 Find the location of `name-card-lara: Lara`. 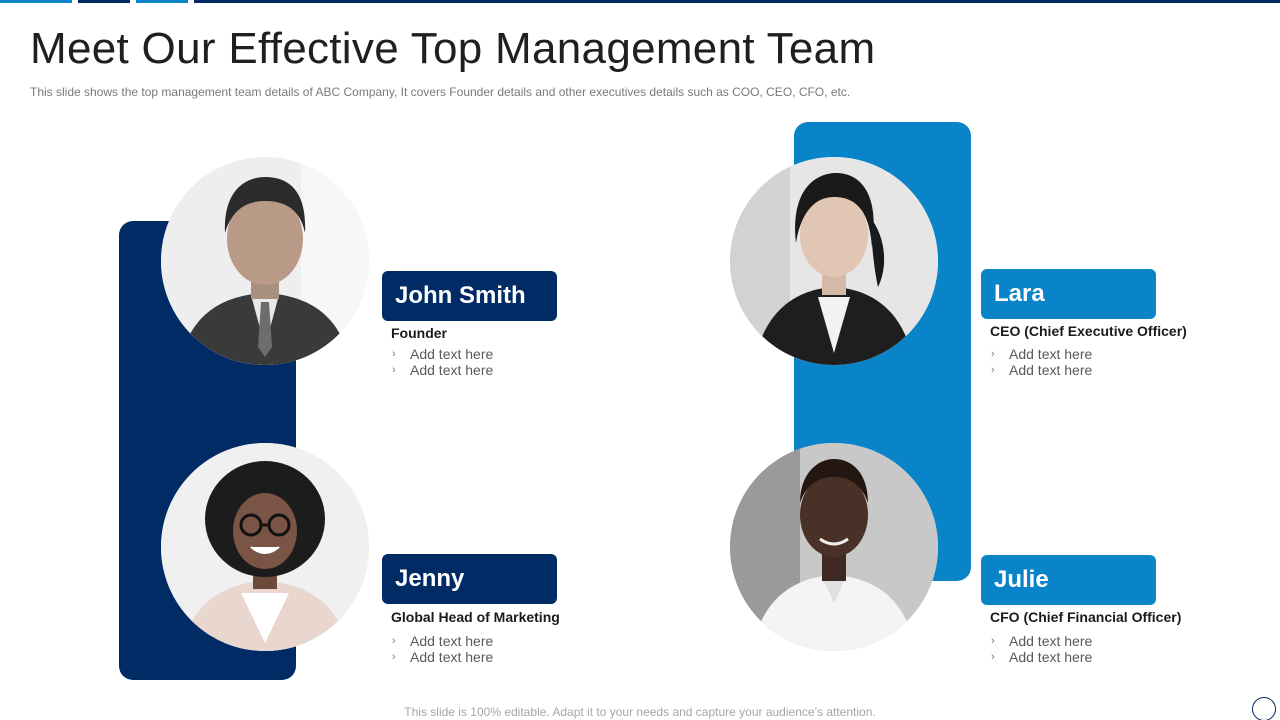

name-card-lara: Lara is located at coordinates (1068, 294).